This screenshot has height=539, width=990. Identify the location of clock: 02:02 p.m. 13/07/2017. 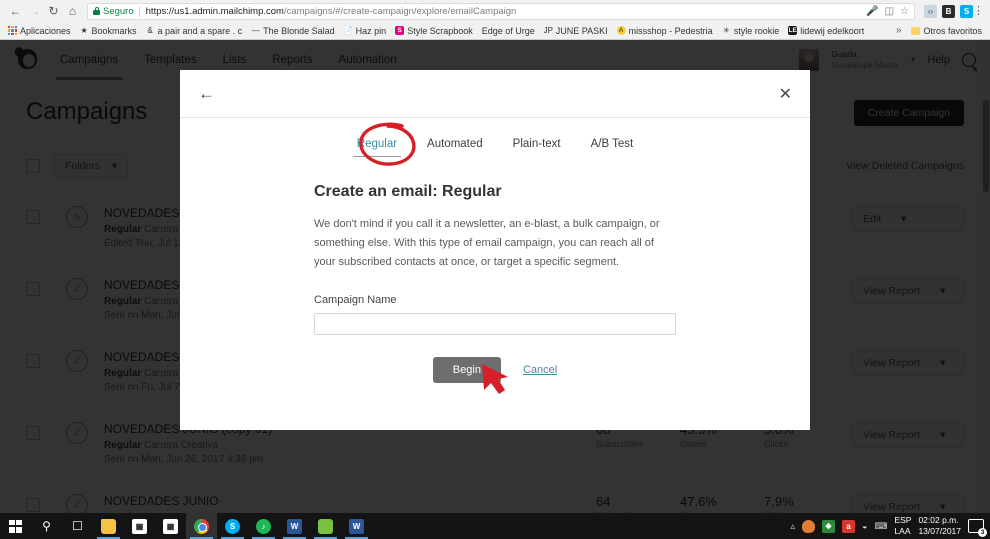
(939, 526).